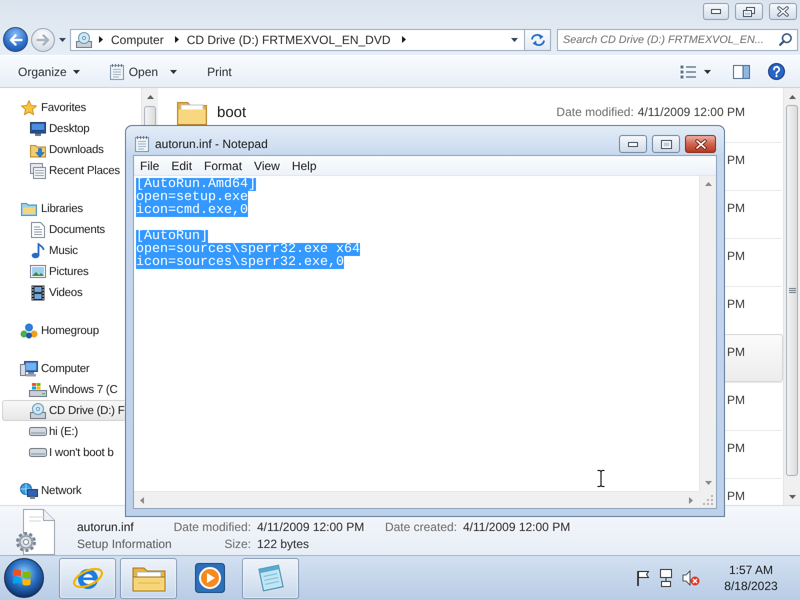 The height and width of the screenshot is (600, 800). I want to click on scroll-right-icon, so click(691, 500).